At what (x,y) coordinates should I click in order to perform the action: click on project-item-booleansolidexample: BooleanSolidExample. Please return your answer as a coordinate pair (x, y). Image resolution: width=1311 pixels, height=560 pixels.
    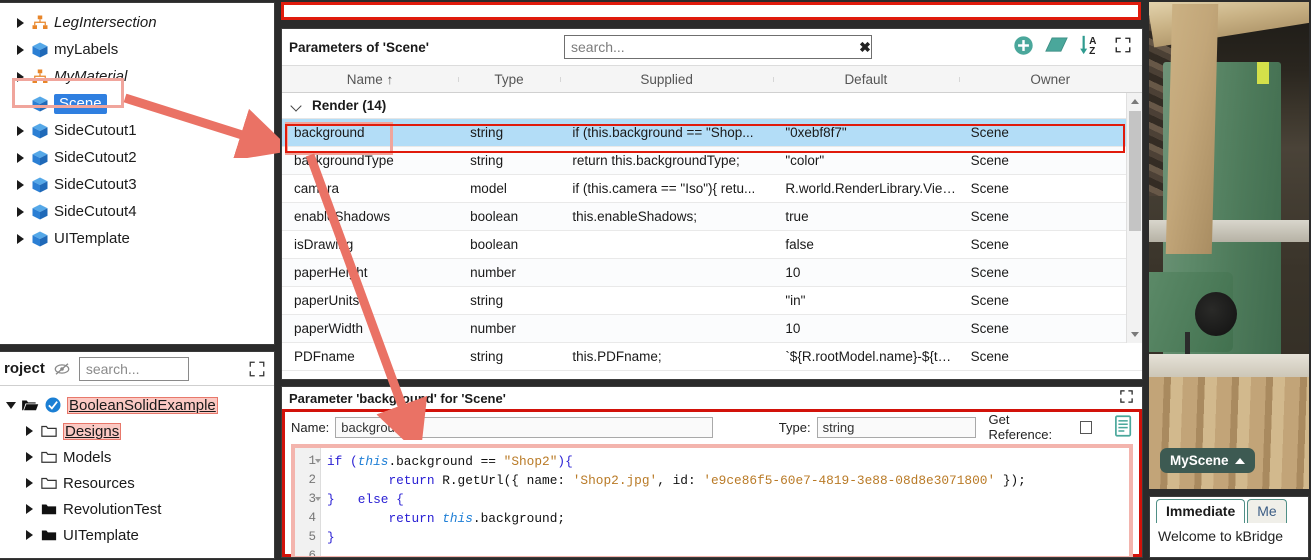
    Looking at the image, I should click on (137, 405).